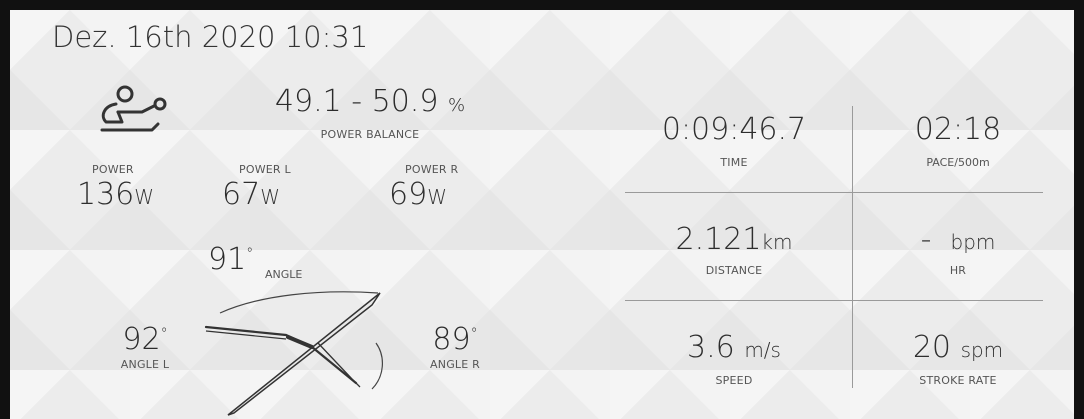 The image size is (1084, 419). I want to click on power-right-value: 69W, so click(459, 194).